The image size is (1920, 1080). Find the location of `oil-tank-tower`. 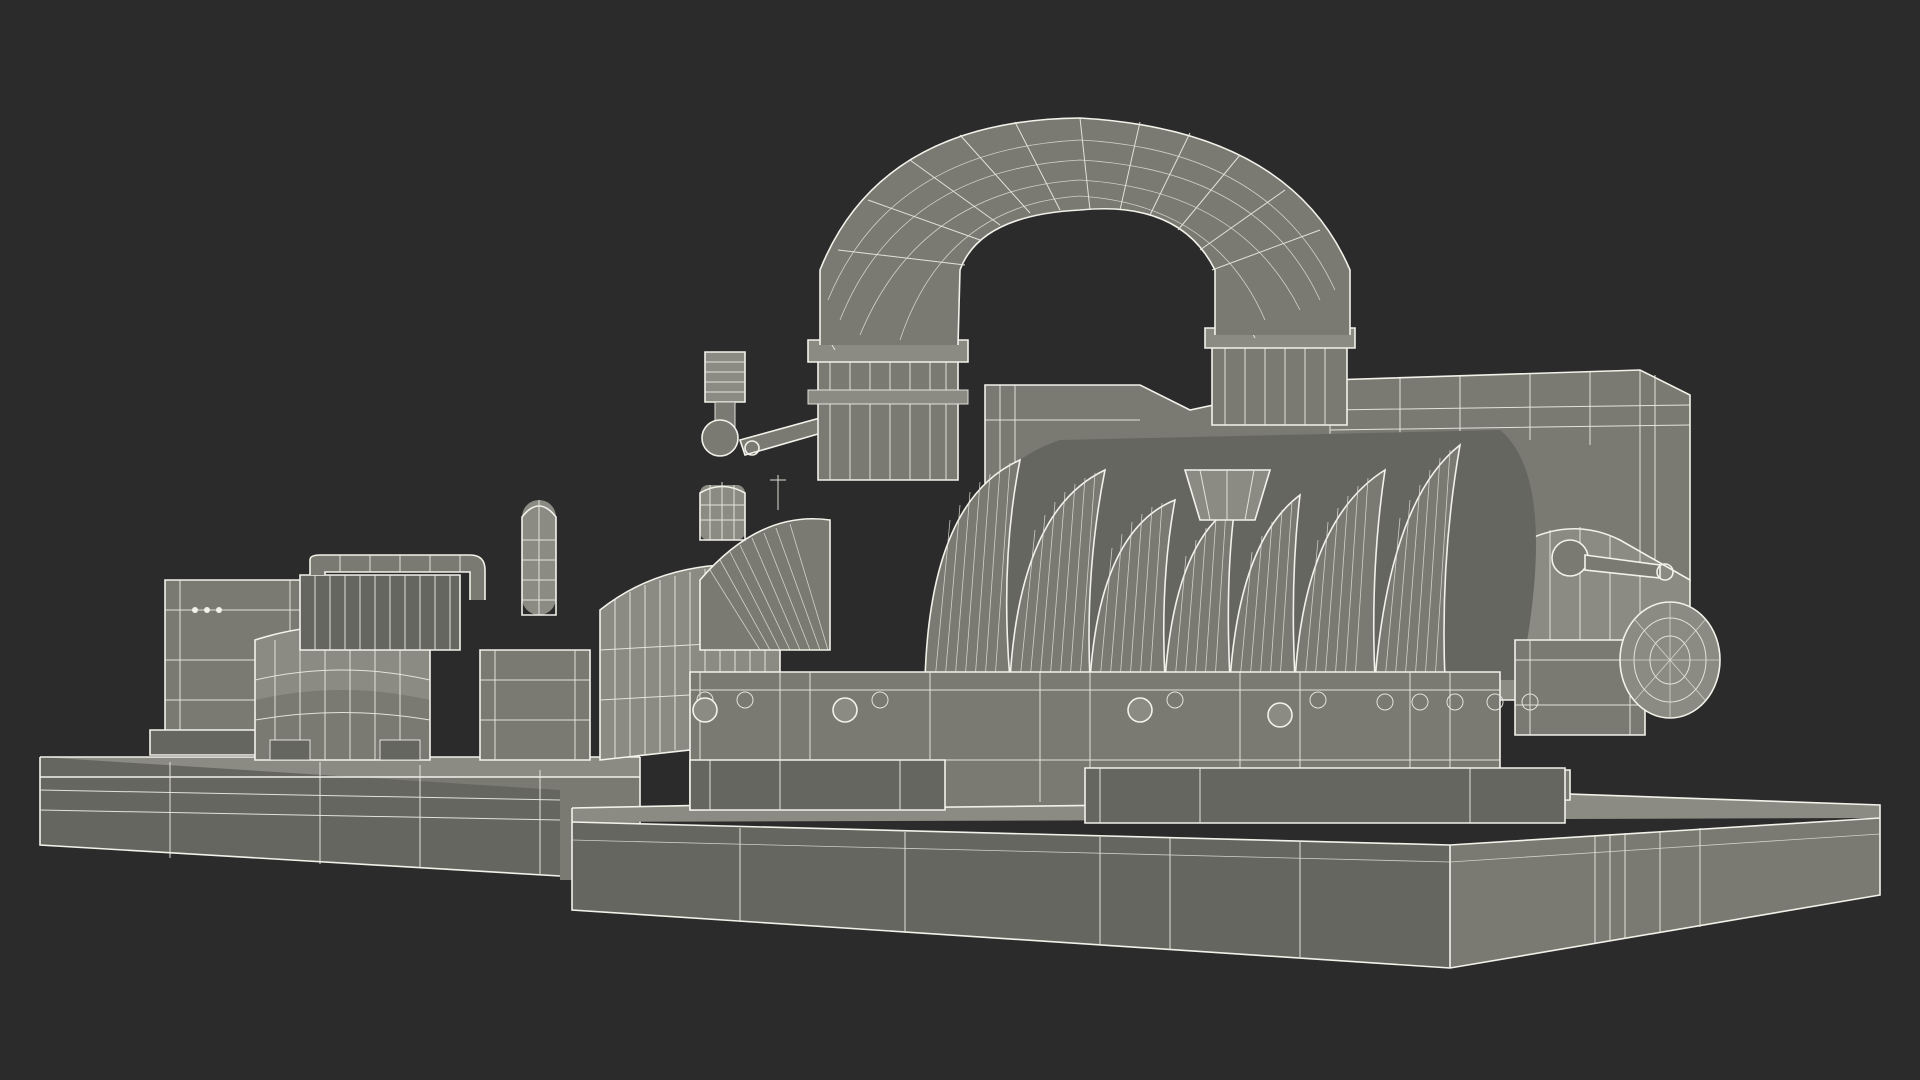

oil-tank-tower is located at coordinates (539, 558).